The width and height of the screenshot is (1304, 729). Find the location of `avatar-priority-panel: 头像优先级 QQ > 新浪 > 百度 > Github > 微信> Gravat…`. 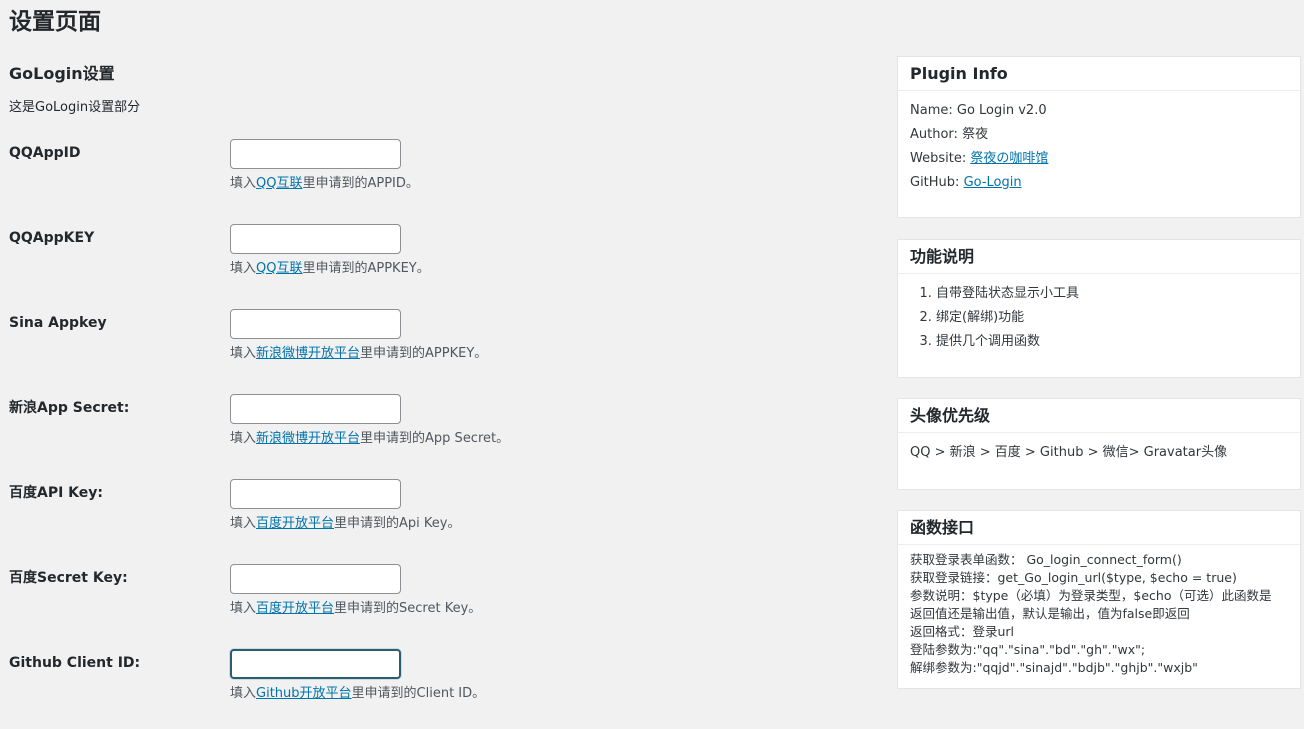

avatar-priority-panel: 头像优先级 QQ > 新浪 > 百度 > Github > 微信> Gravat… is located at coordinates (1099, 444).